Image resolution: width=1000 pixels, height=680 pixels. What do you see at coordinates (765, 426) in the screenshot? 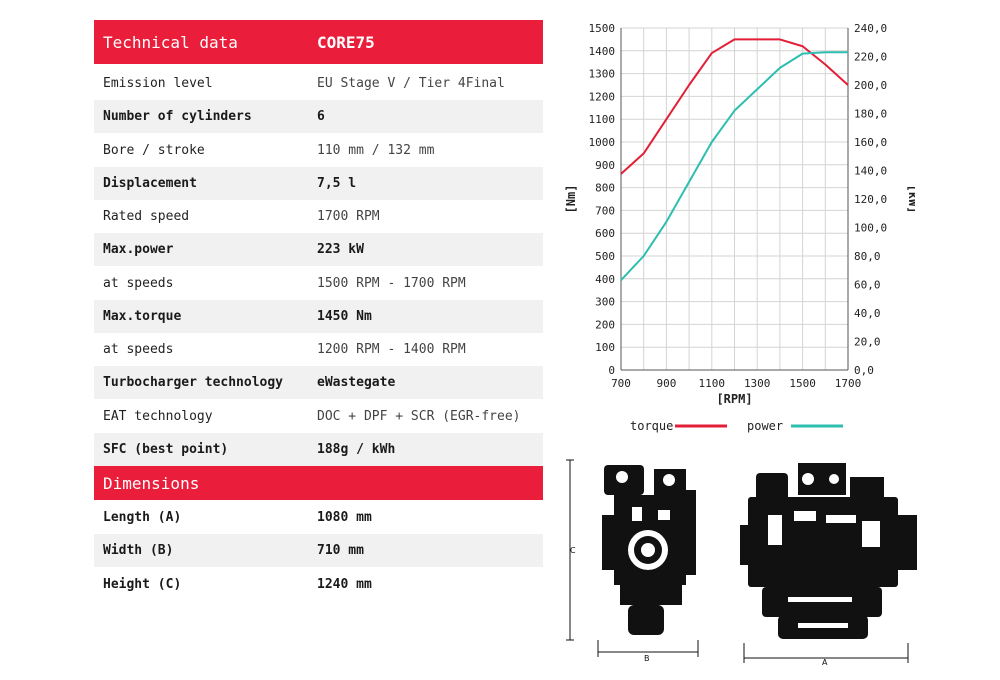
I see `legend-label-power: power` at bounding box center [765, 426].